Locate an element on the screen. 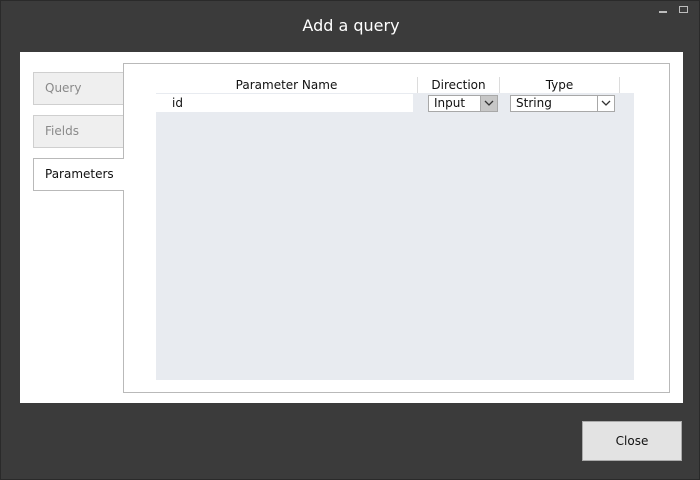 The image size is (700, 480). tab-label: Parameters is located at coordinates (79, 174).